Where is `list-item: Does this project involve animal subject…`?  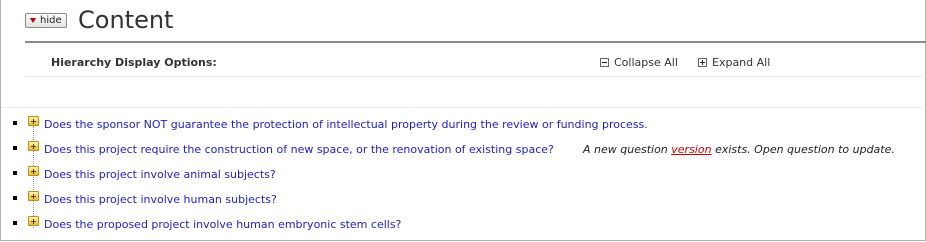 list-item: Does this project involve animal subject… is located at coordinates (463, 174).